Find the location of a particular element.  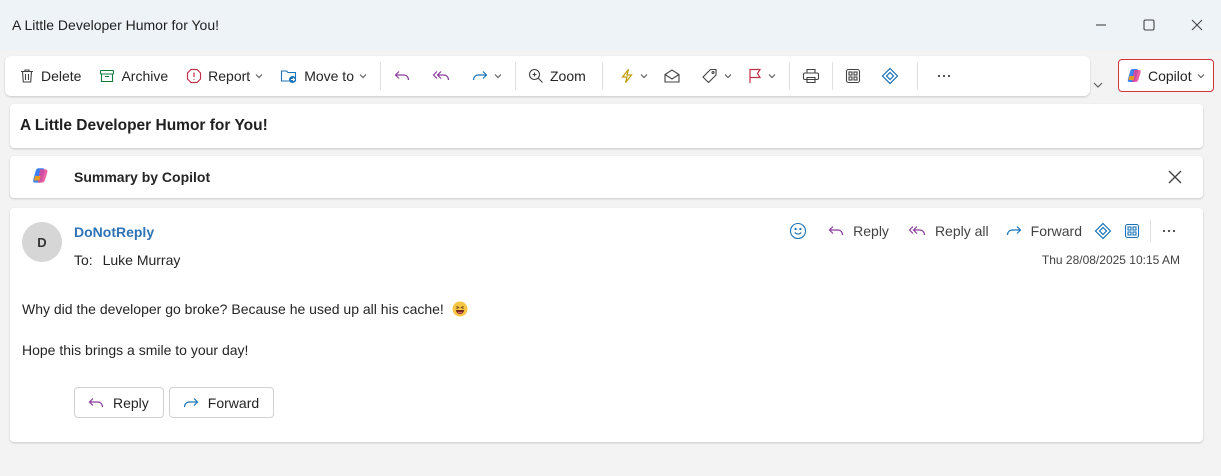

move-to-label: Move to is located at coordinates (329, 76).